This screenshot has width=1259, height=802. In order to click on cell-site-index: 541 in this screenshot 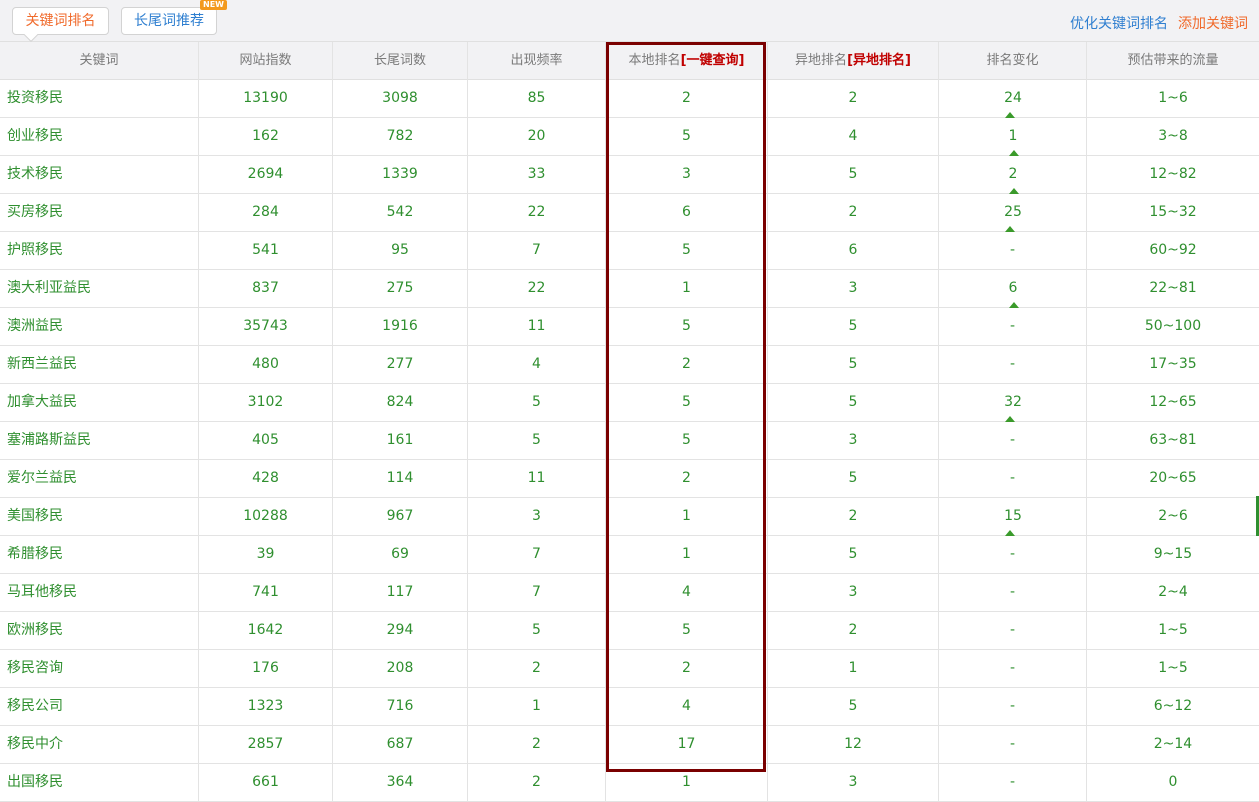, I will do `click(266, 250)`.